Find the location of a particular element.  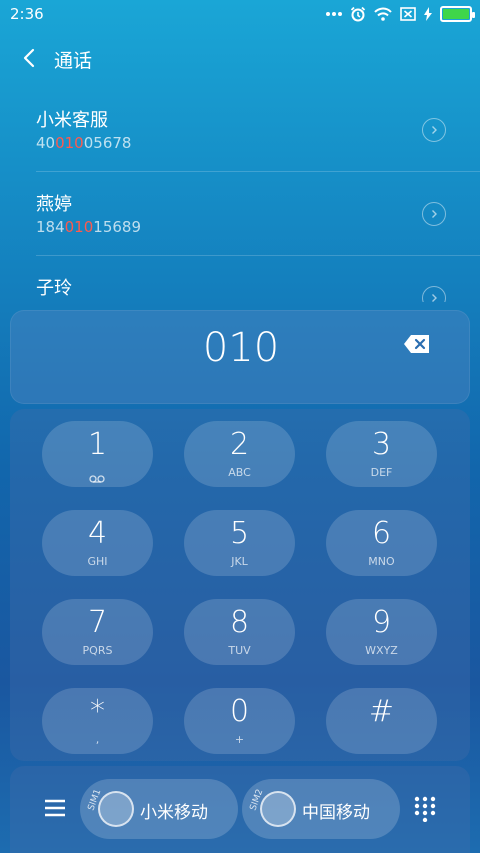

number-prefix: 40 is located at coordinates (46, 143).